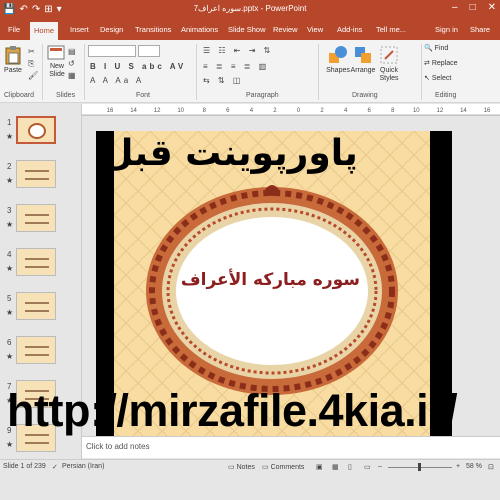 This screenshot has width=500, height=500. What do you see at coordinates (72, 52) in the screenshot?
I see `layout-icon: ▤` at bounding box center [72, 52].